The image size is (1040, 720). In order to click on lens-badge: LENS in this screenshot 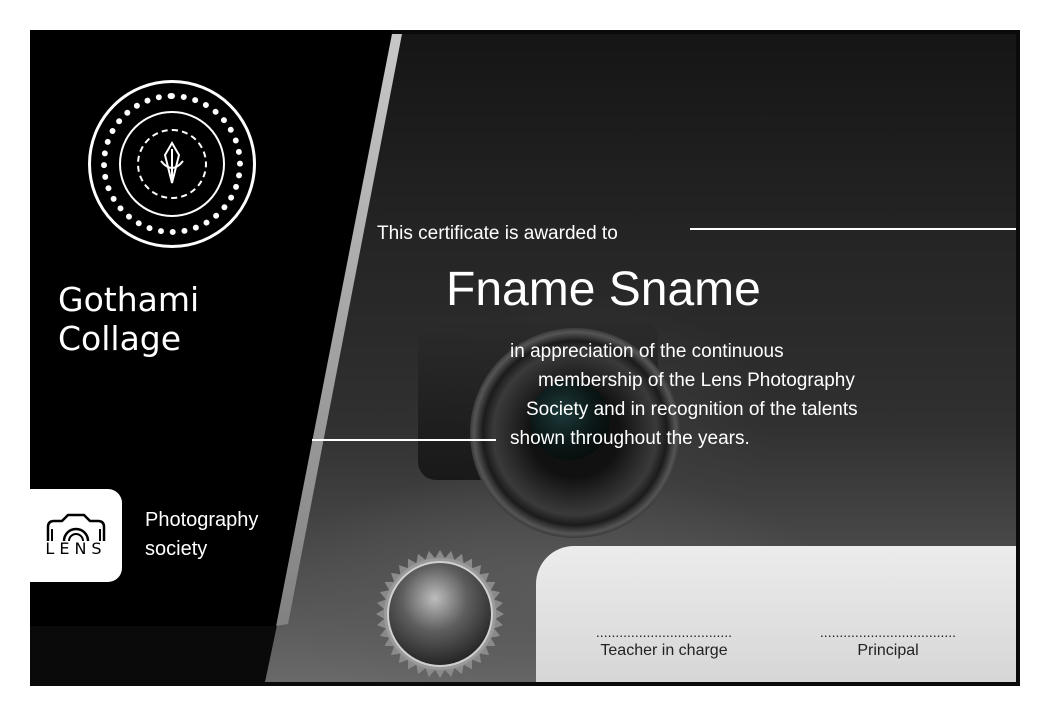, I will do `click(76, 535)`.